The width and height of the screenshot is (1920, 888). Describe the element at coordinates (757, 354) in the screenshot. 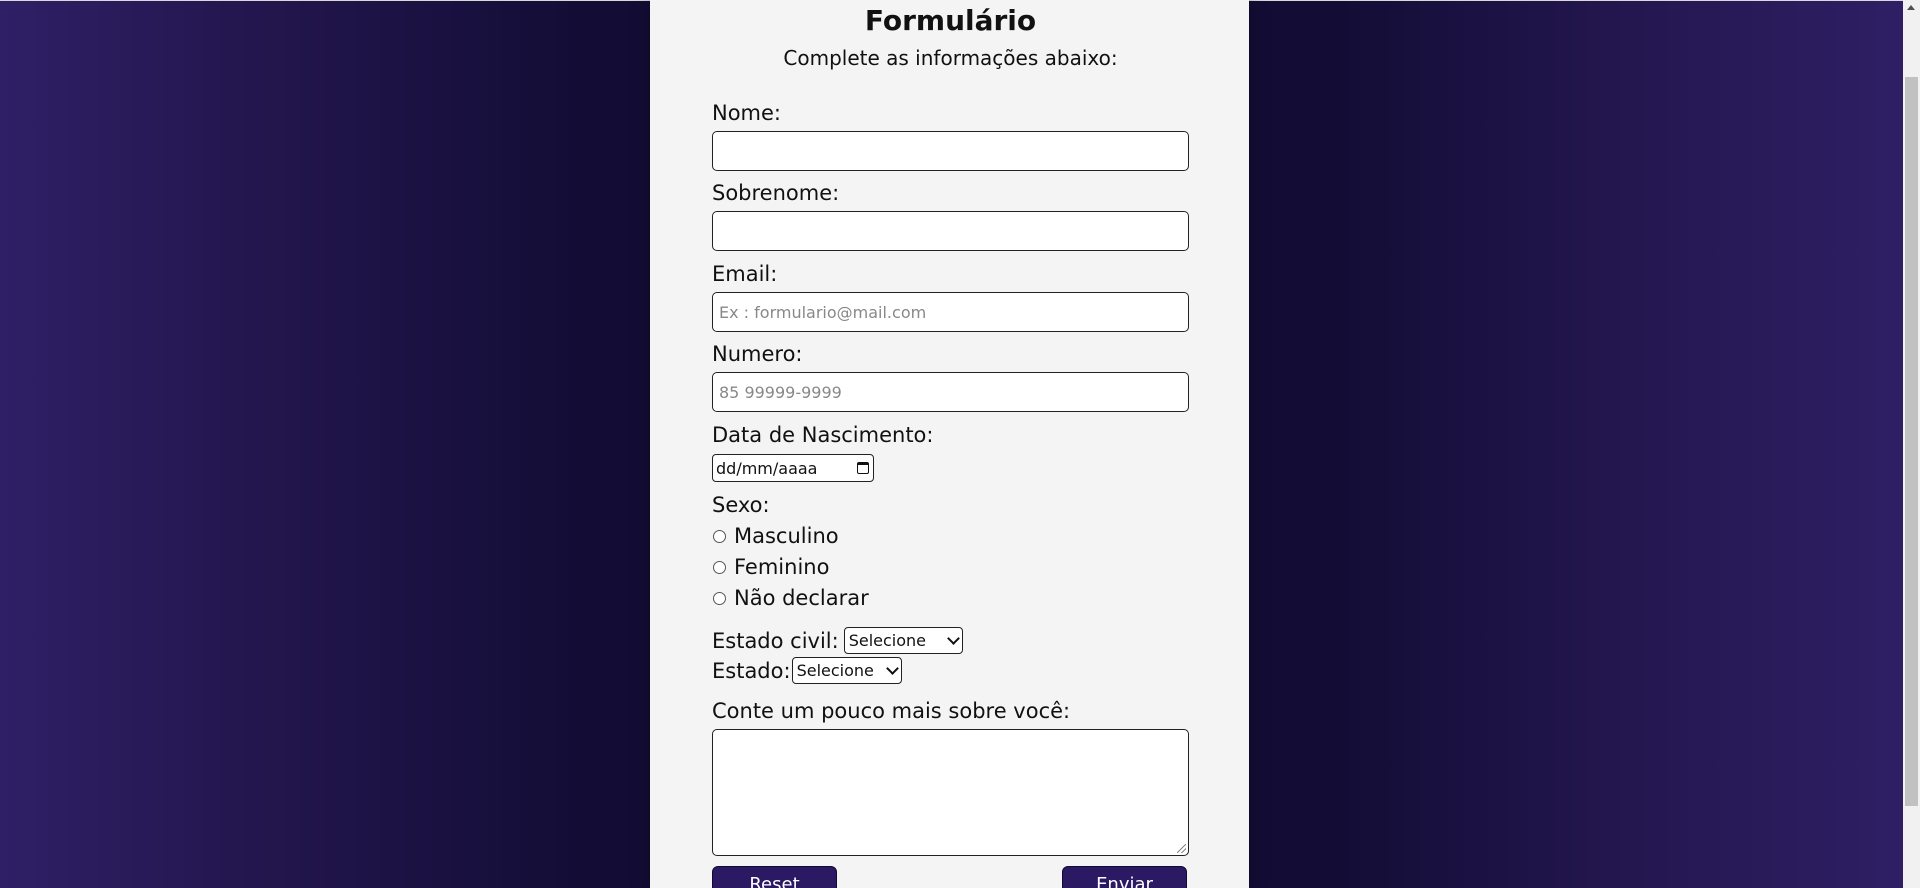

I see `numero-label: Numero:` at that location.